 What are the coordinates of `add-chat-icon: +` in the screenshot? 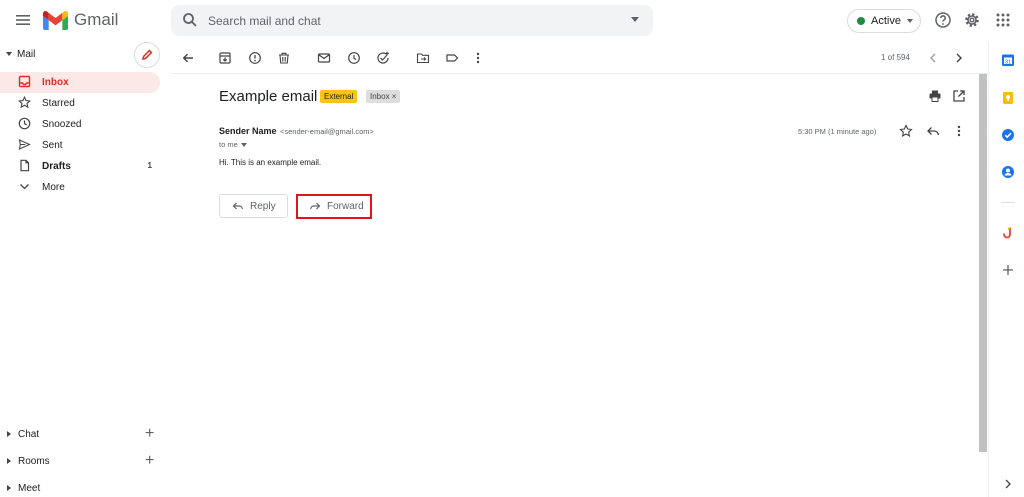 It's located at (149, 434).